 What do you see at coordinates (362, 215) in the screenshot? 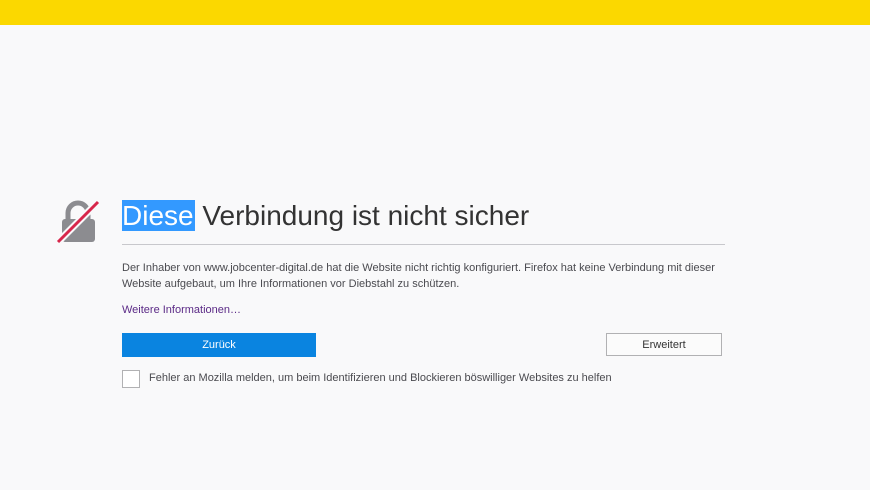
I see `title-rest: Verbindung ist nicht sicher` at bounding box center [362, 215].